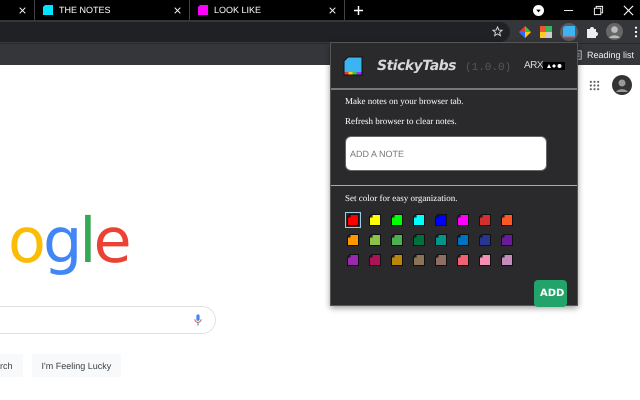 Image resolution: width=640 pixels, height=400 pixels. What do you see at coordinates (402, 198) in the screenshot?
I see `instruction-text: Set color for easy organization.` at bounding box center [402, 198].